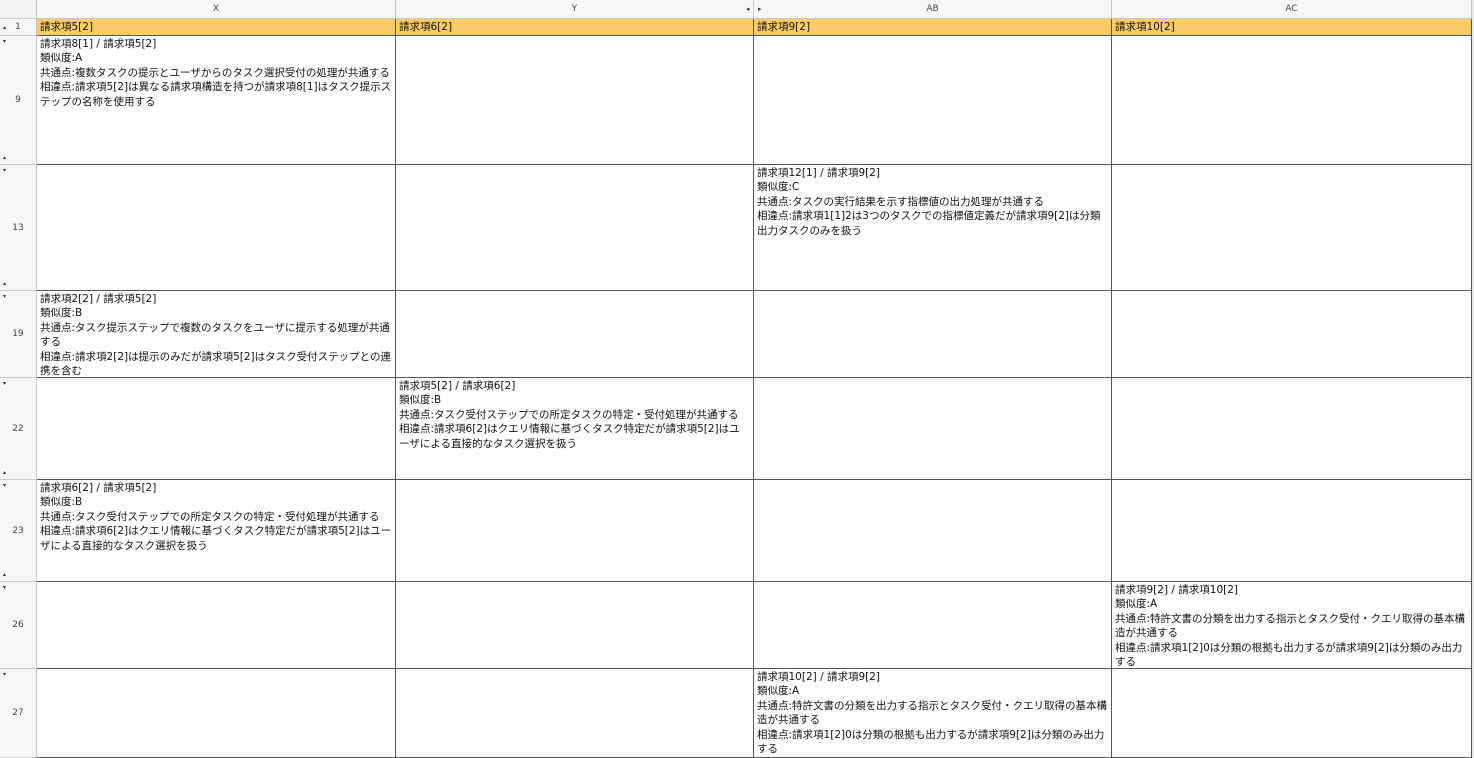  Describe the element at coordinates (18, 9) in the screenshot. I see `select-all-corner` at that location.